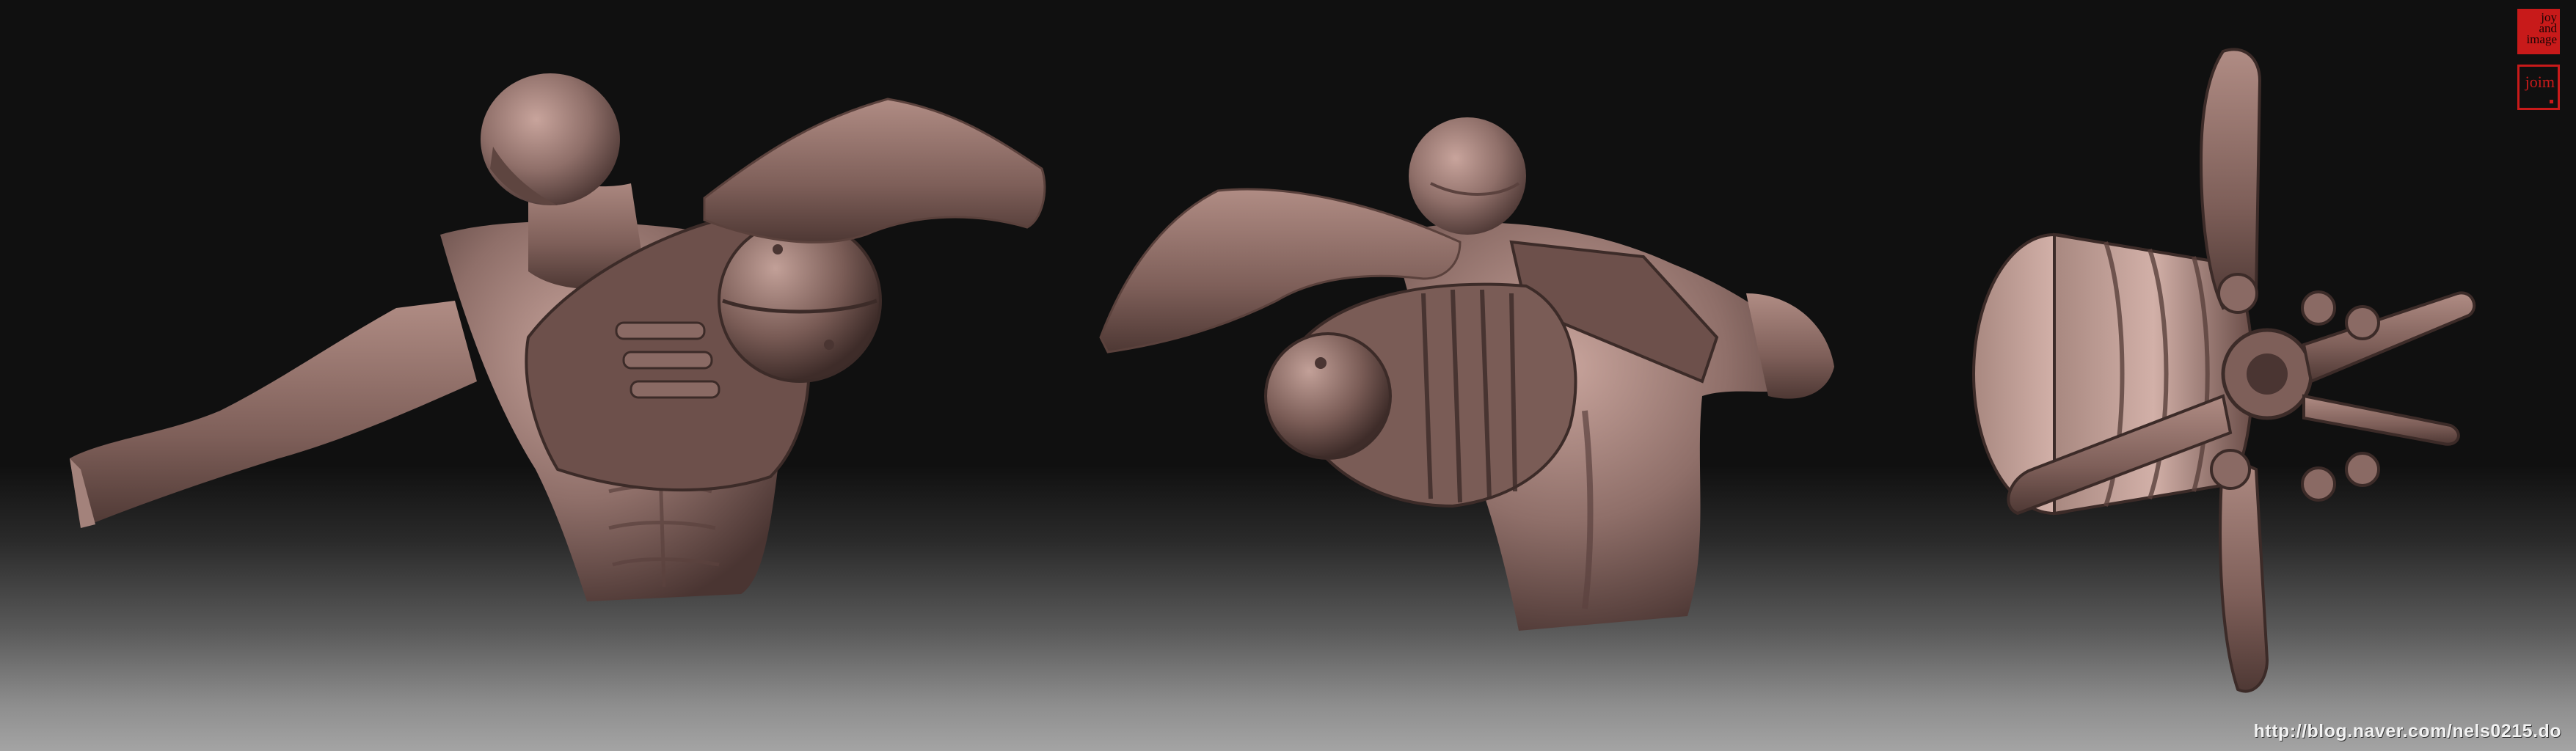 The image size is (2576, 751). I want to click on brand-mark: joim, so click(2539, 87).